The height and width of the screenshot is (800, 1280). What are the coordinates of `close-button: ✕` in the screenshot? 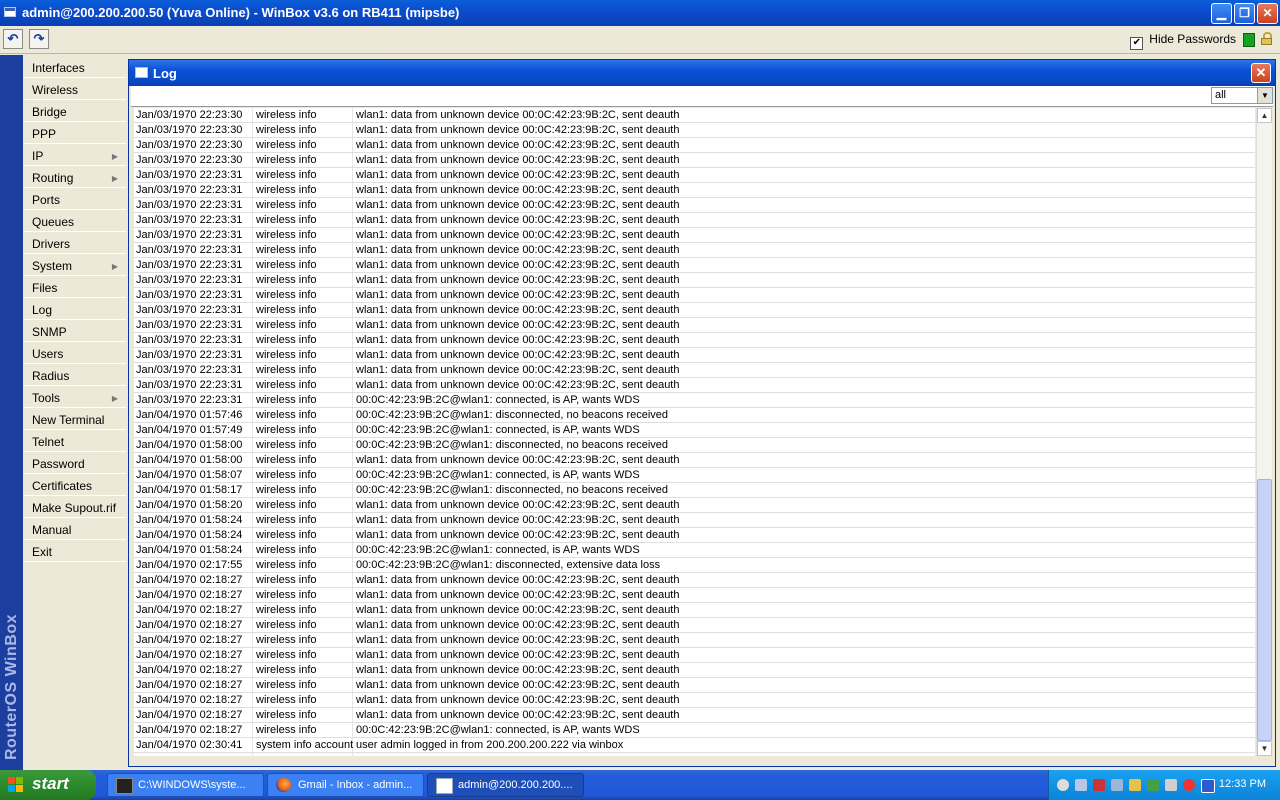 It's located at (1267, 13).